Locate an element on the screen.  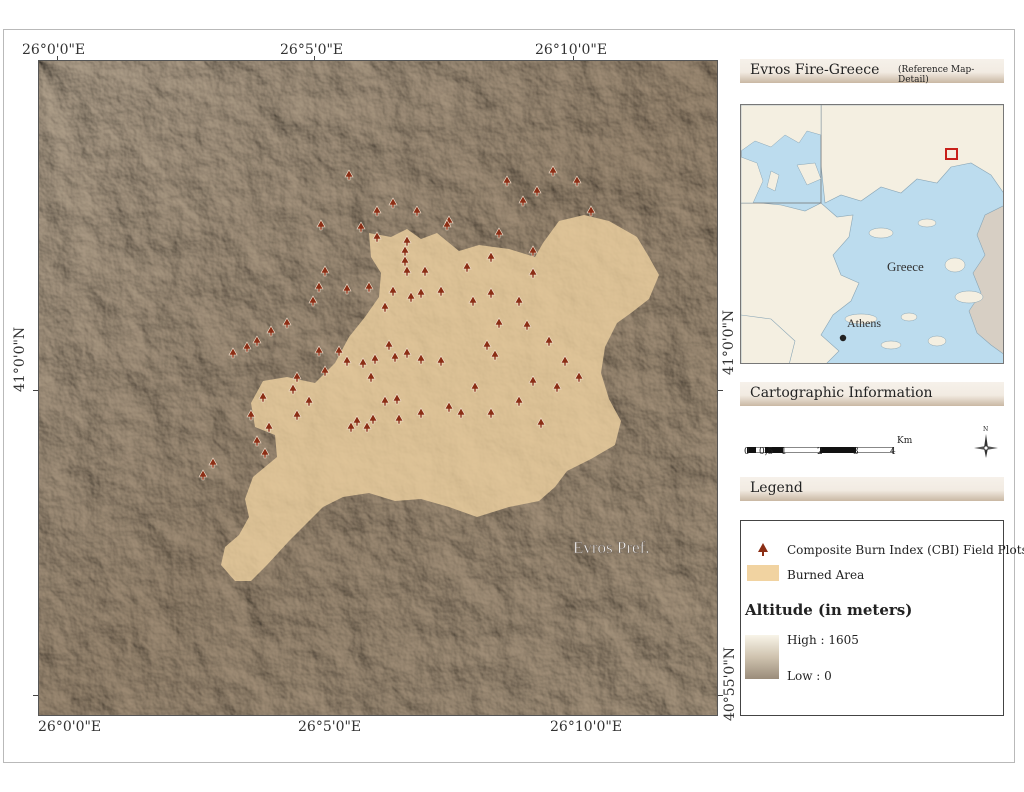
cartographic-title-bar: Cartographic Information is located at coordinates (872, 394).